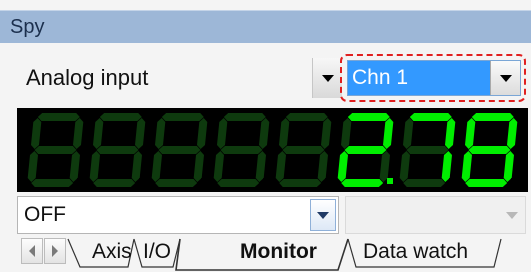  What do you see at coordinates (415, 252) in the screenshot?
I see `tab-data-watch: Data watch` at bounding box center [415, 252].